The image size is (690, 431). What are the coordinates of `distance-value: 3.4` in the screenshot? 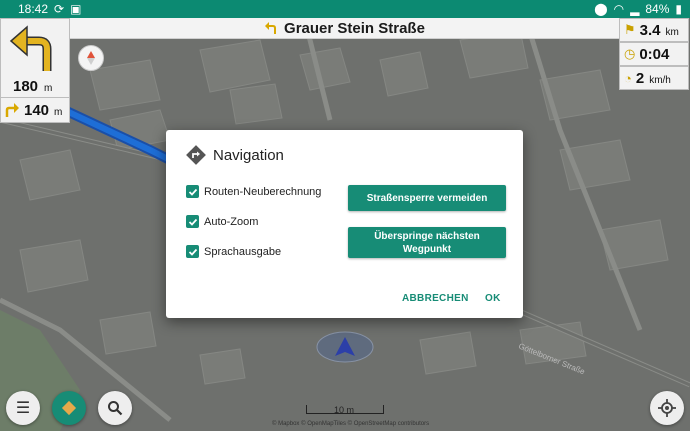 It's located at (650, 30).